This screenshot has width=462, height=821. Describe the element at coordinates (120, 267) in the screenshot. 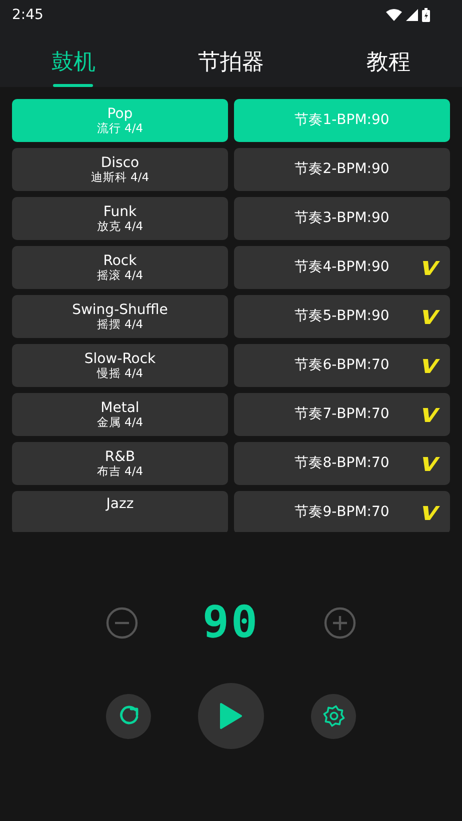

I see `style-button: Rock 摇滚 4/4` at that location.